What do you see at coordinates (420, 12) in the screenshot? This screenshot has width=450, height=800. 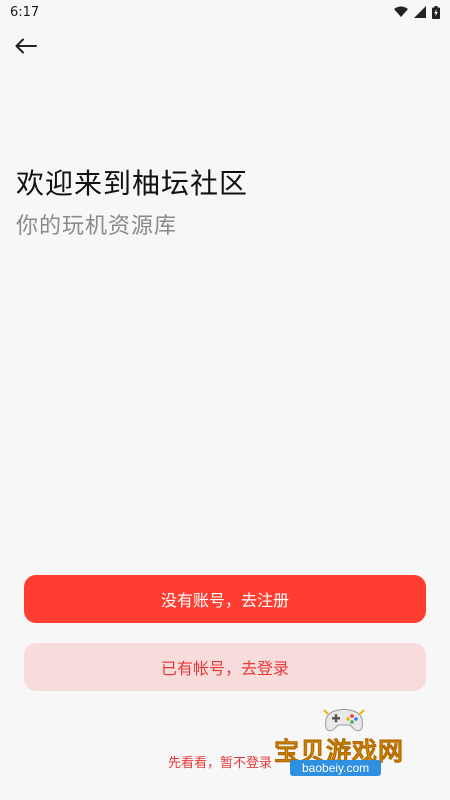 I see `signal-icon` at bounding box center [420, 12].